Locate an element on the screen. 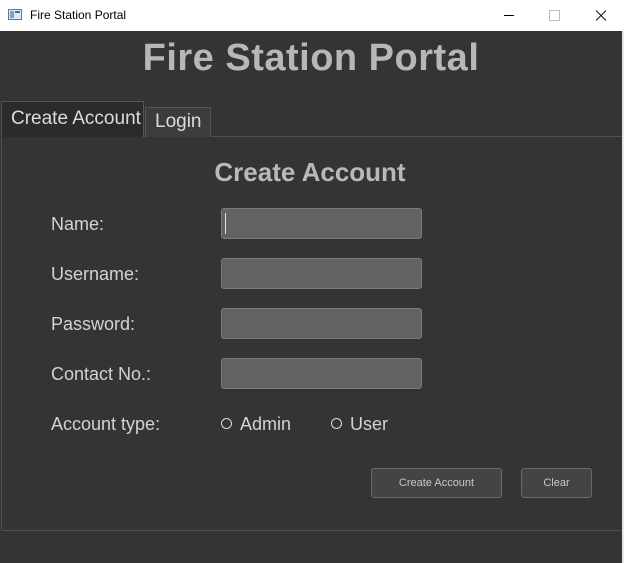 The width and height of the screenshot is (624, 563). username-field is located at coordinates (321, 273).